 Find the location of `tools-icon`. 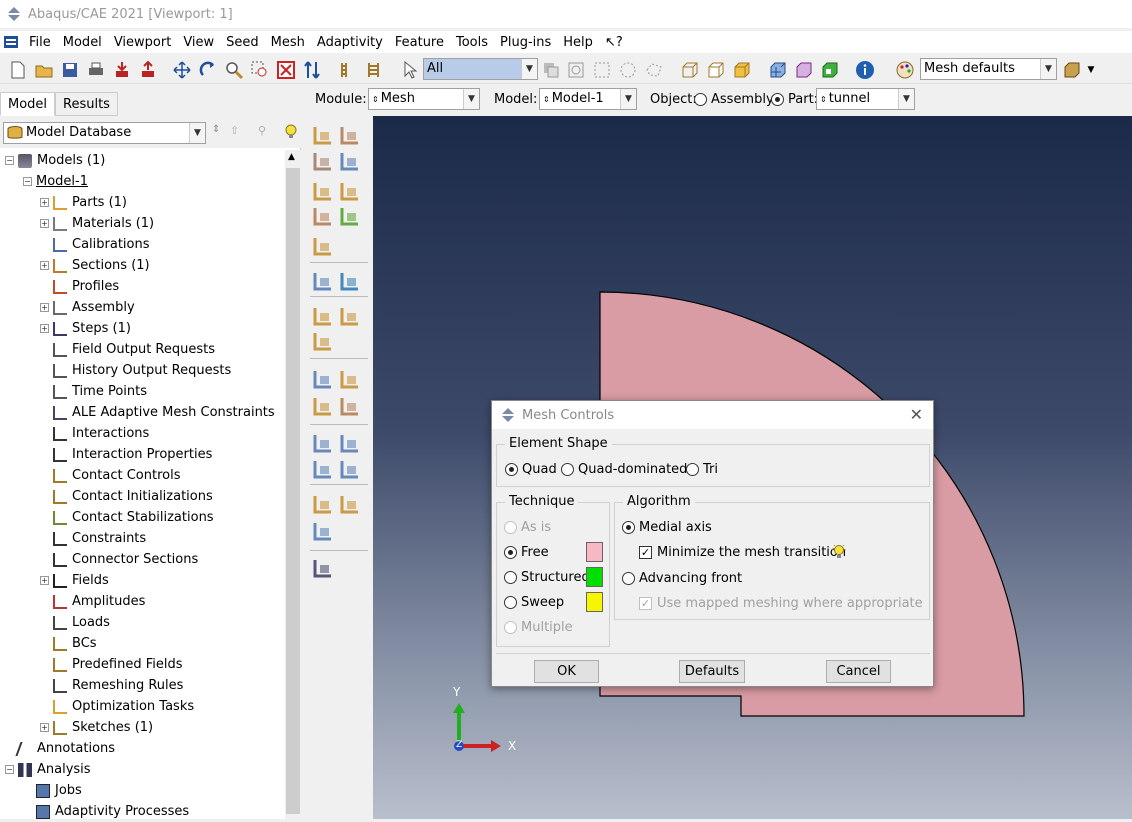

tools-icon is located at coordinates (325, 569).